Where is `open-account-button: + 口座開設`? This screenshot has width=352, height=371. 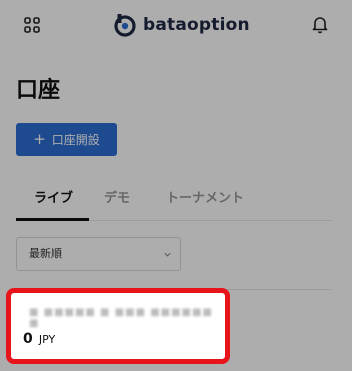 open-account-button: + 口座開設 is located at coordinates (66, 139).